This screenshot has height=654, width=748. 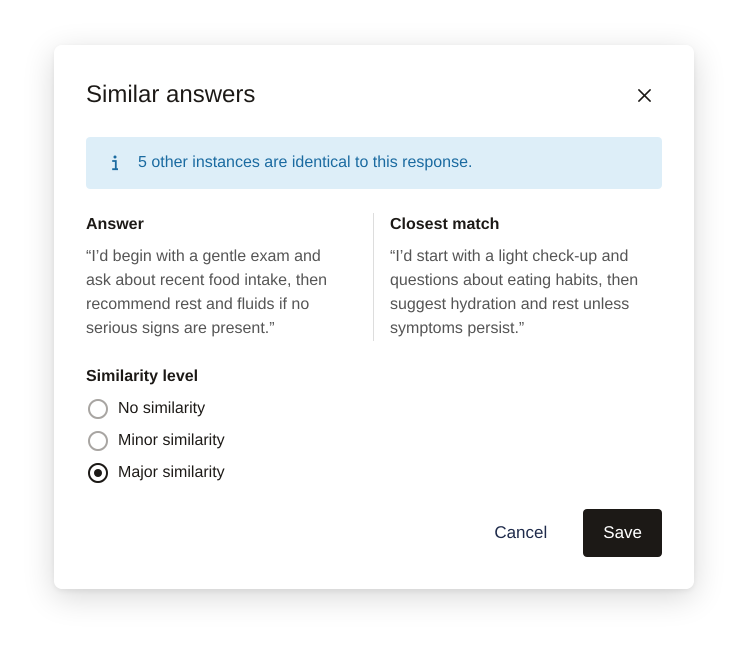 What do you see at coordinates (171, 441) in the screenshot?
I see `radio-label: Minor similarity` at bounding box center [171, 441].